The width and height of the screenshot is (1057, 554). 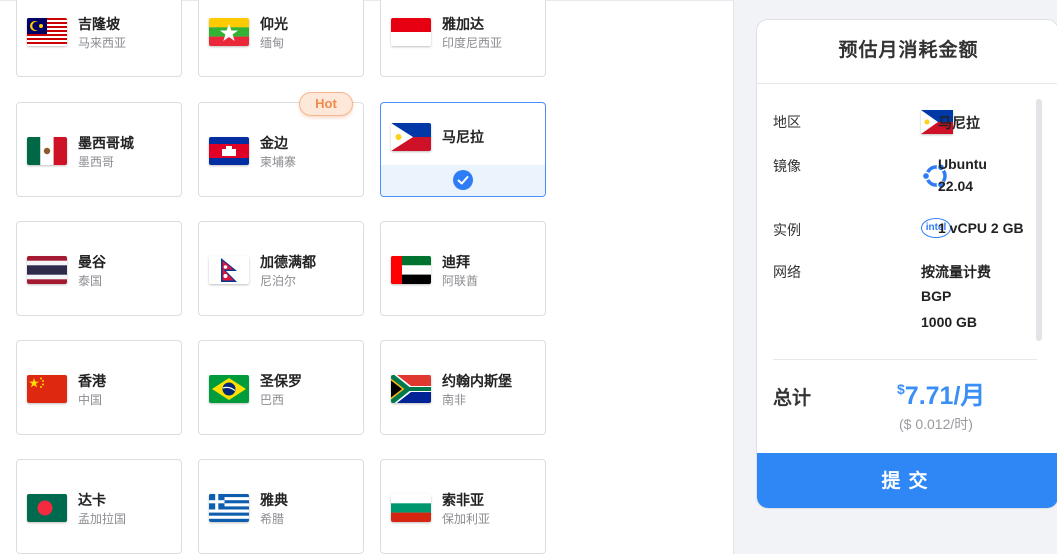 I want to click on region-card-kathmandu: 加德满都 尼泊尔, so click(x=281, y=268).